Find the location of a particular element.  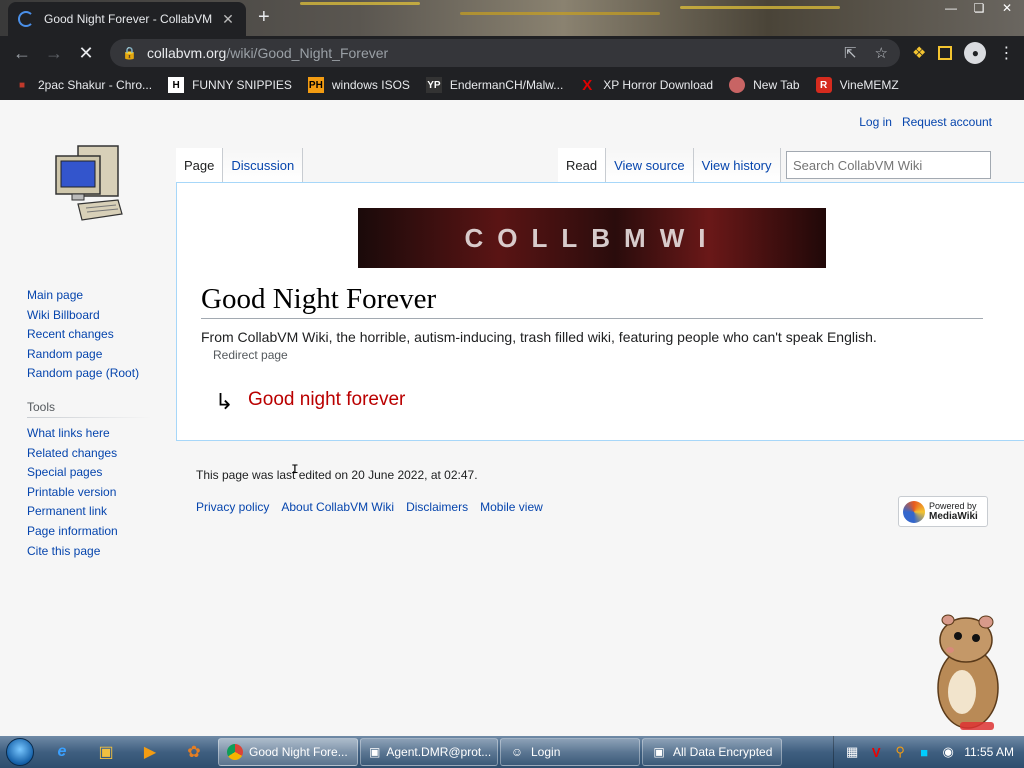

paint-icon: ✿ is located at coordinates (194, 752).